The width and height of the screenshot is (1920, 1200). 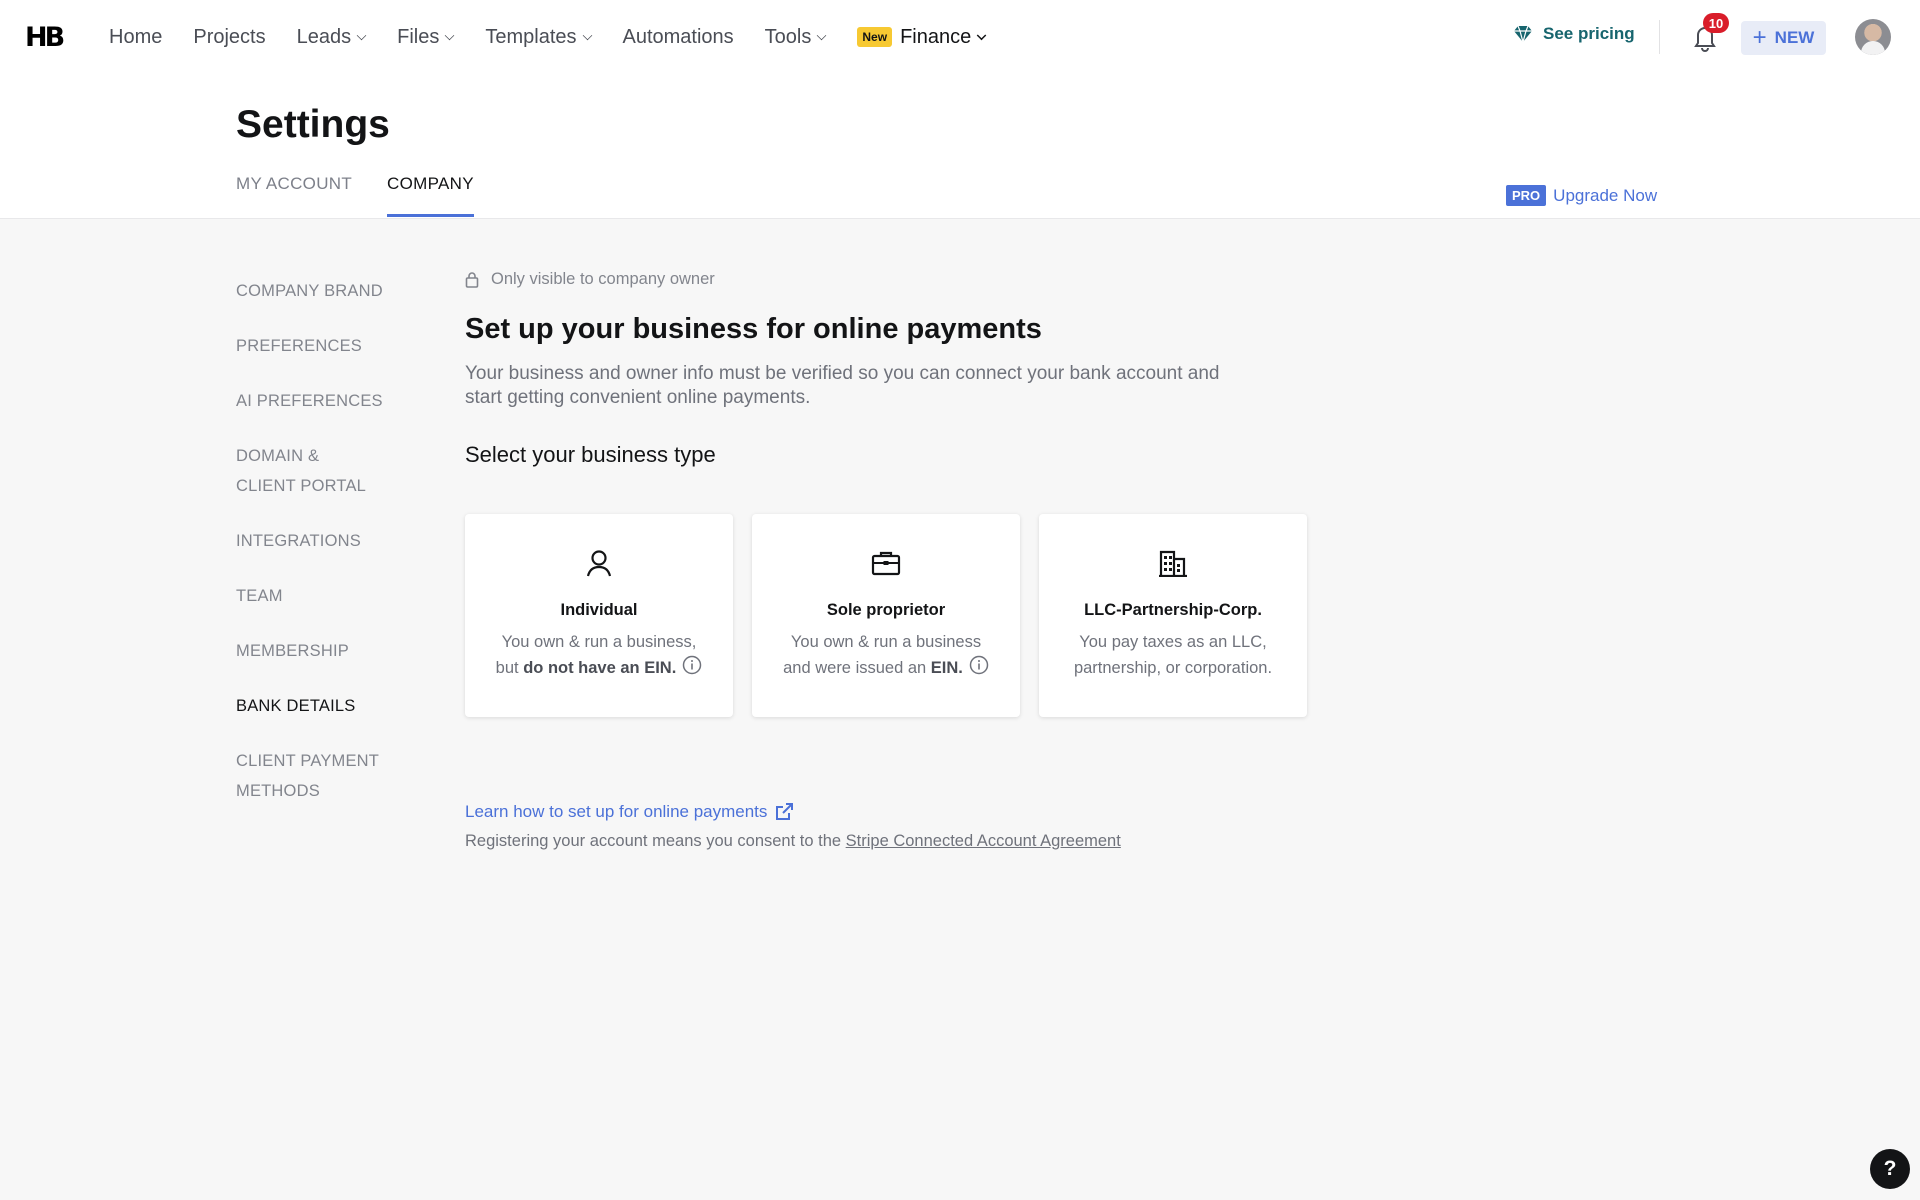 I want to click on lock-icon, so click(x=472, y=280).